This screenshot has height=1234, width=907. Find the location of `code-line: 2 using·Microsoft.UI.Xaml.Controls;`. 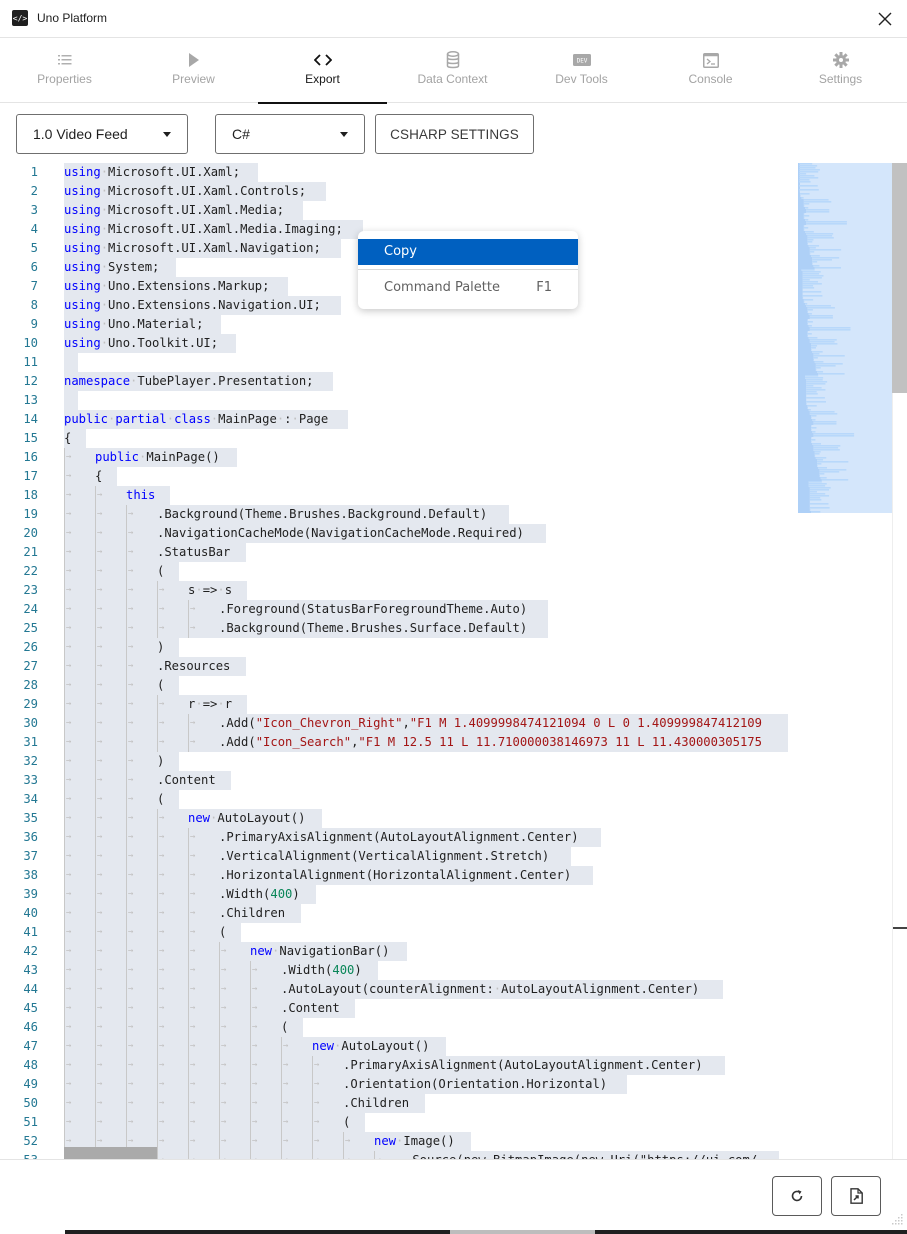

code-line: 2 using·Microsoft.UI.Xaml.Controls; is located at coordinates (395, 191).